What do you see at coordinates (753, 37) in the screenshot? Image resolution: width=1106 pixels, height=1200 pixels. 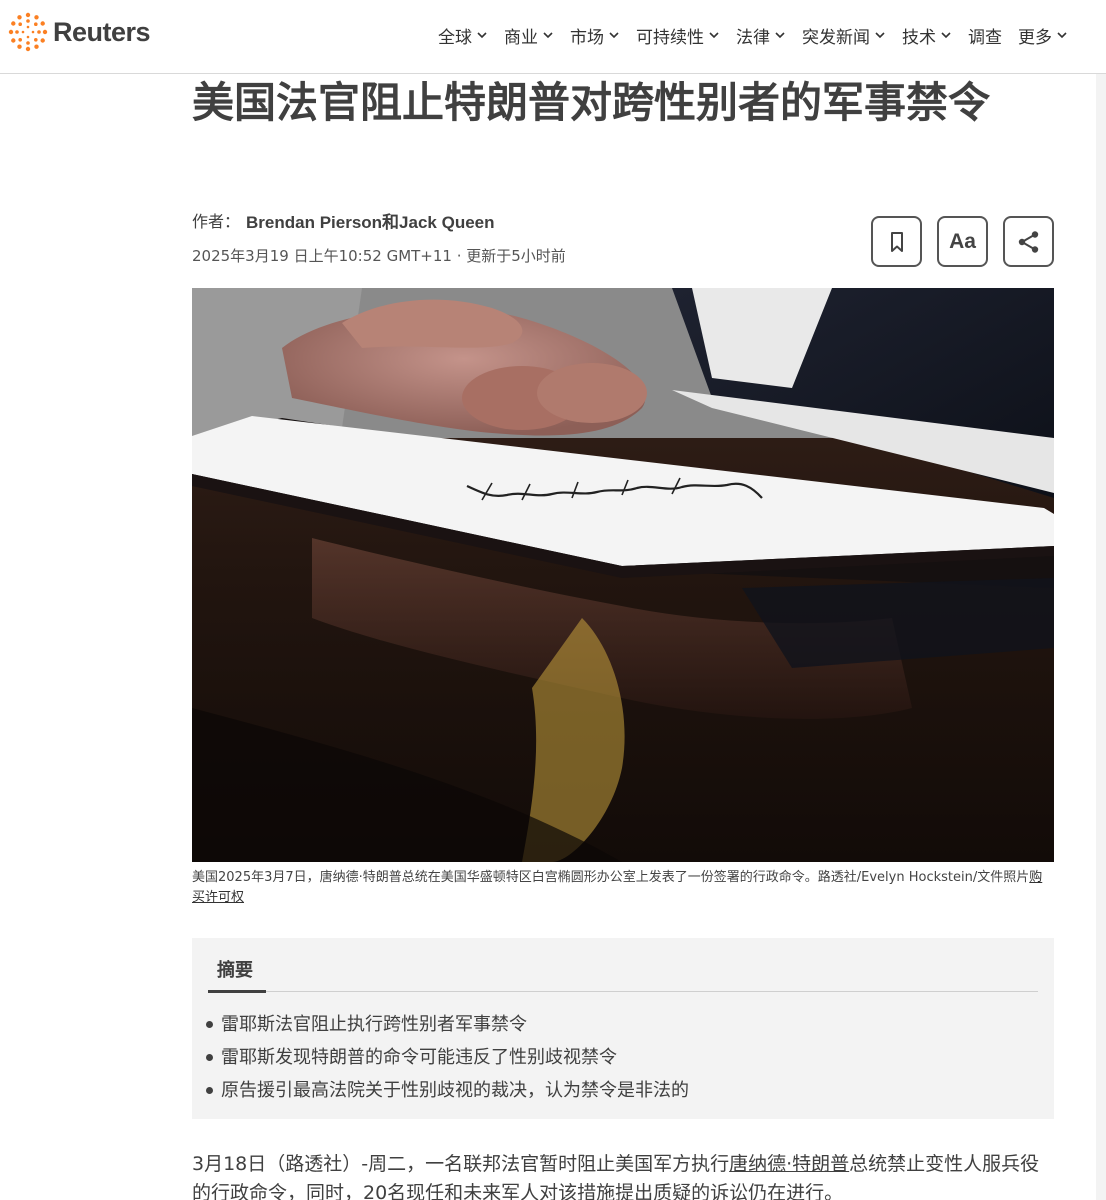 I see `nav-label: 法律` at bounding box center [753, 37].